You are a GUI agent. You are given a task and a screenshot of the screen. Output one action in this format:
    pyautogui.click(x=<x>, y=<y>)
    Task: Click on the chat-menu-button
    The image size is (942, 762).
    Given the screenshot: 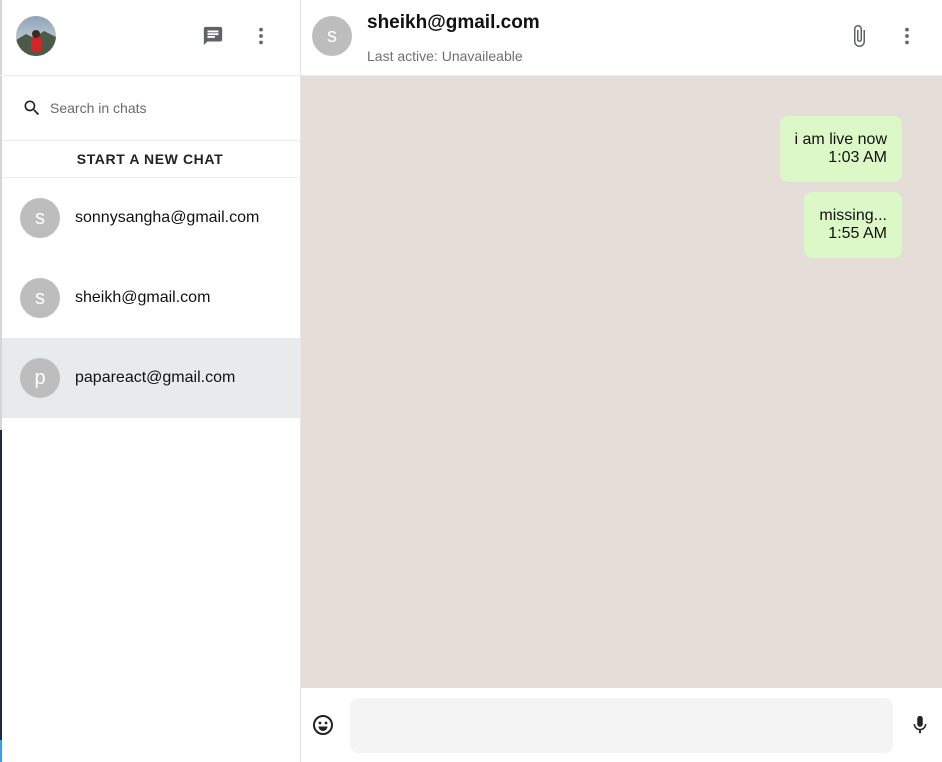 What is the action you would take?
    pyautogui.click(x=907, y=36)
    